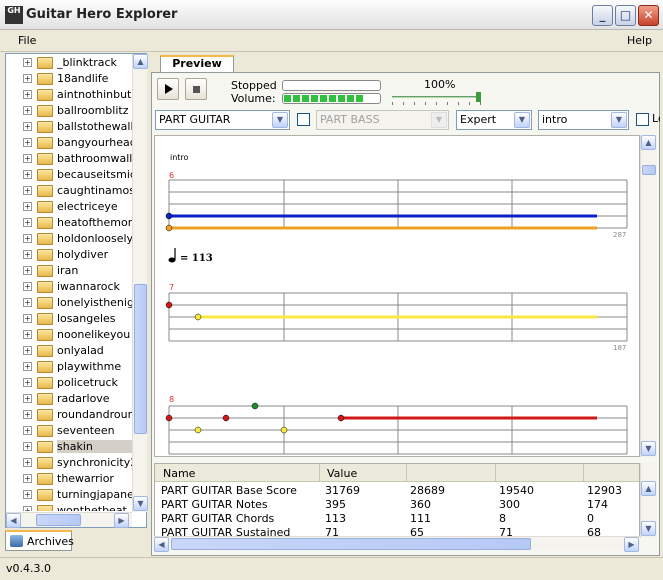 The width and height of the screenshot is (663, 580). Describe the element at coordinates (76, 223) in the screenshot. I see `tree-item: + heatofthemoment` at that location.